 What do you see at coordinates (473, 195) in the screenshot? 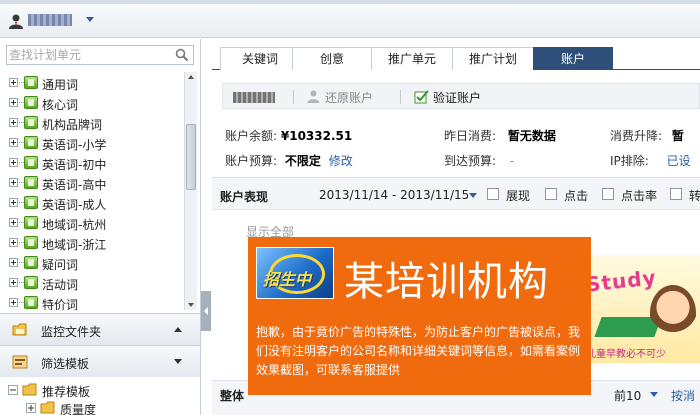
I see `date-range-chevron-down-icon` at bounding box center [473, 195].